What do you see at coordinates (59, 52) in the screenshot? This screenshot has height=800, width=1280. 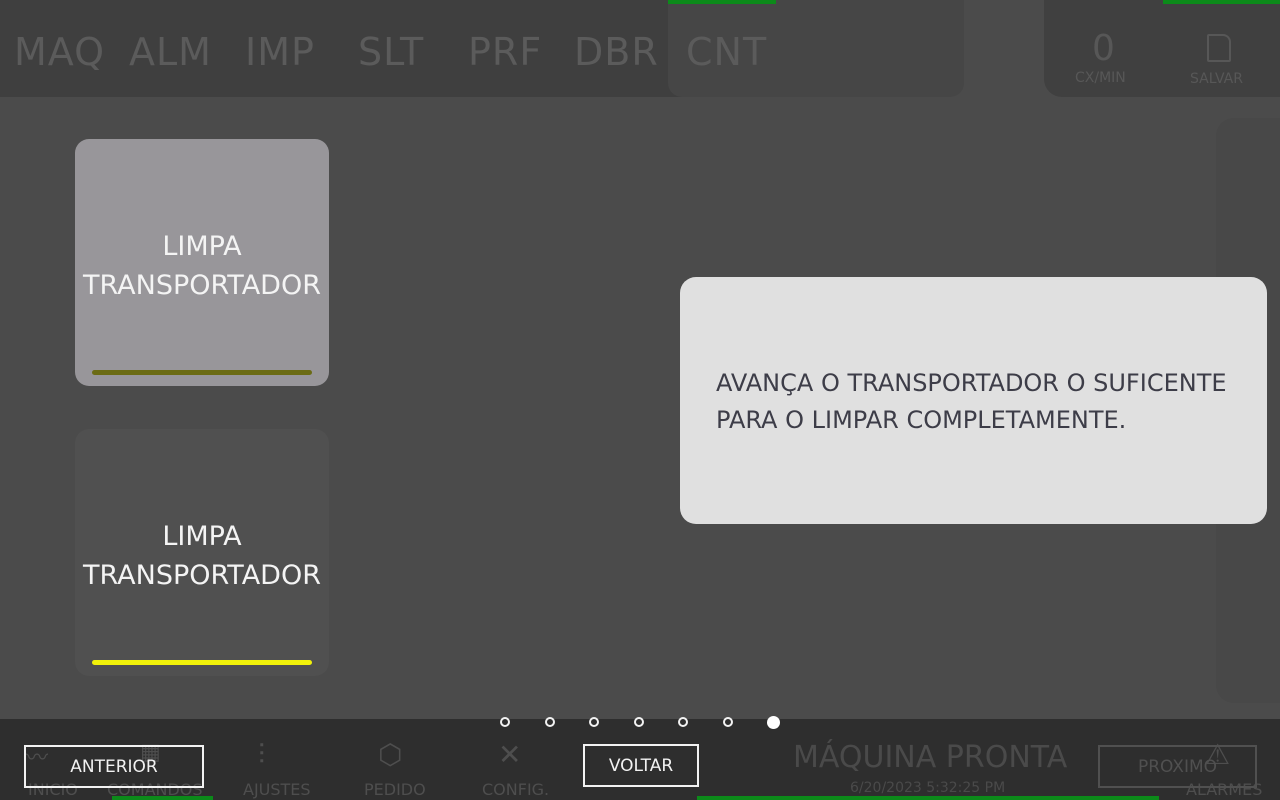 I see `nav-item-maq: MAQ` at bounding box center [59, 52].